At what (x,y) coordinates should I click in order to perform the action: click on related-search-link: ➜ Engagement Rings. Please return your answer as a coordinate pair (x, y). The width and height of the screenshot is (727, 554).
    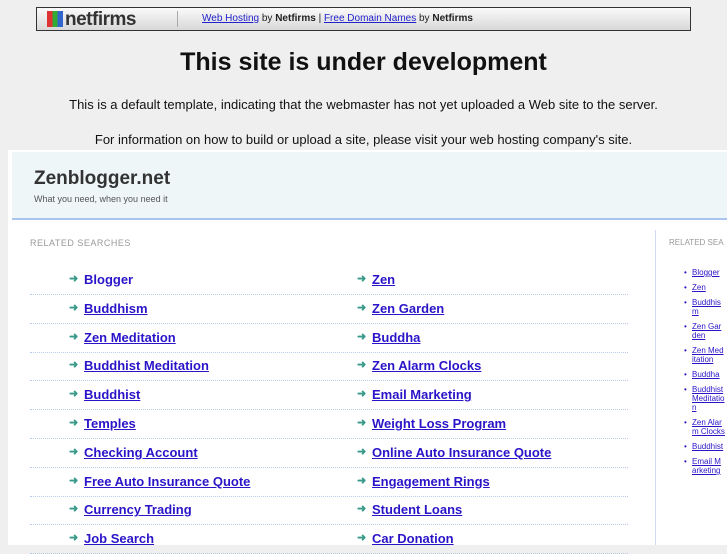
    Looking at the image, I should click on (423, 481).